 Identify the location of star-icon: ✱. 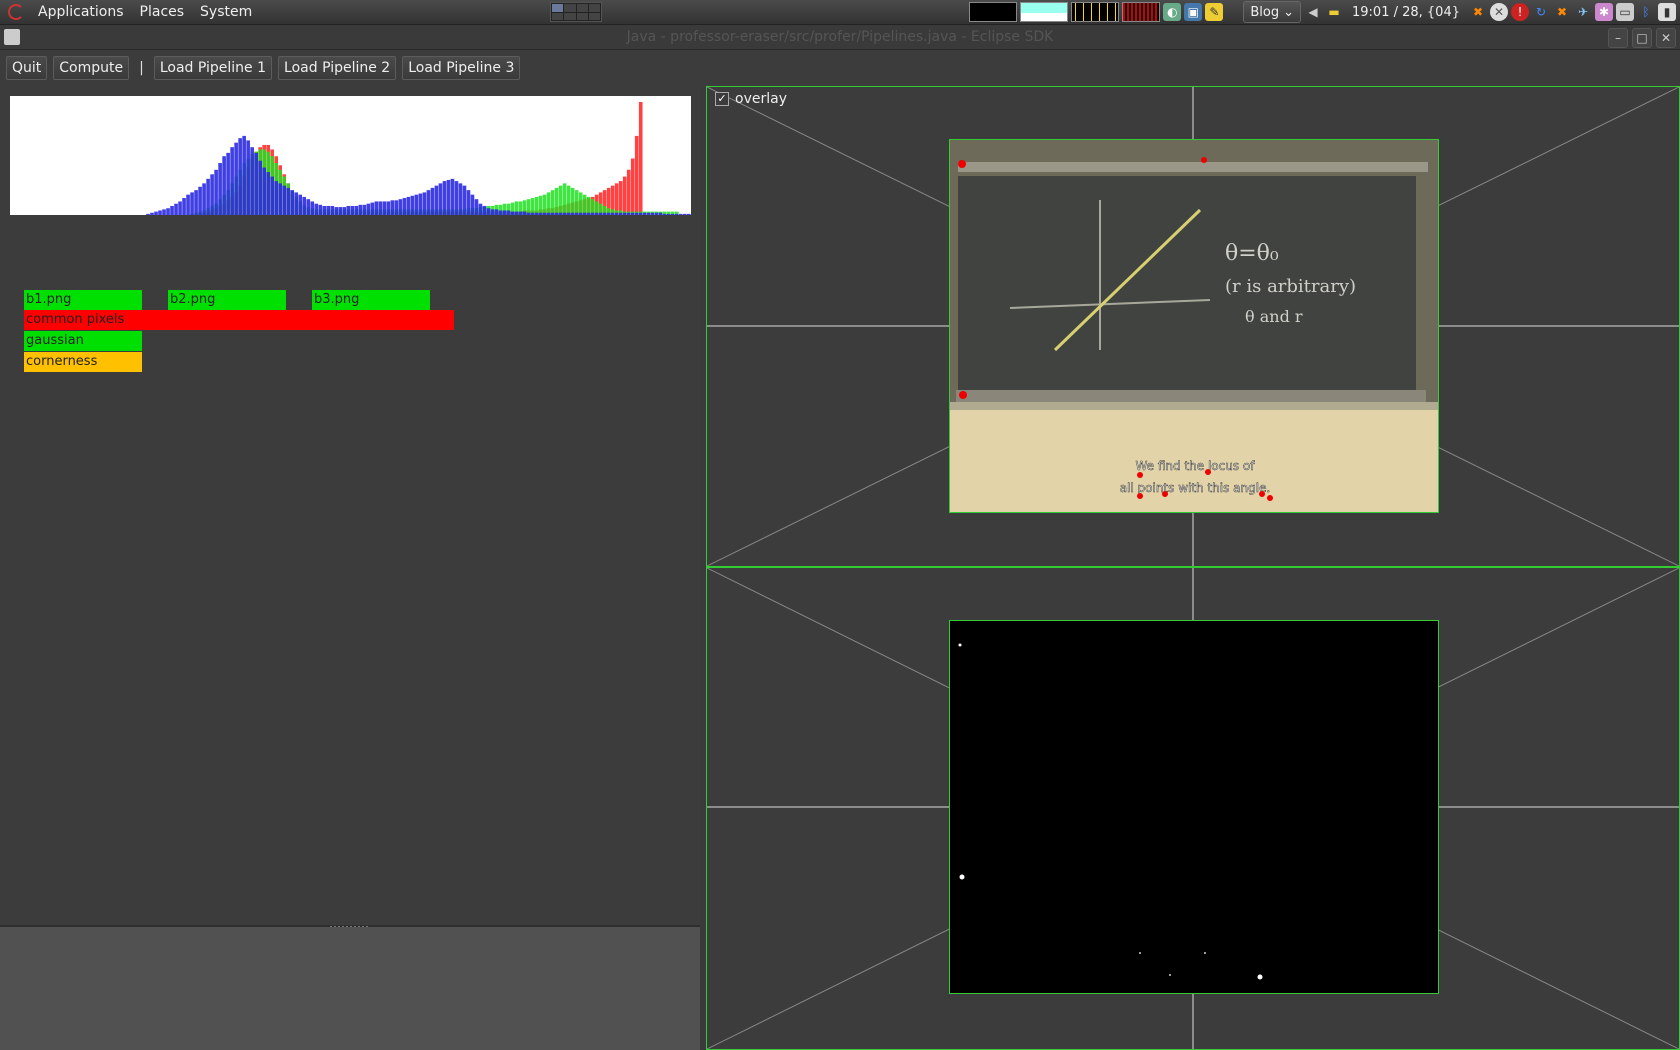
(1604, 12).